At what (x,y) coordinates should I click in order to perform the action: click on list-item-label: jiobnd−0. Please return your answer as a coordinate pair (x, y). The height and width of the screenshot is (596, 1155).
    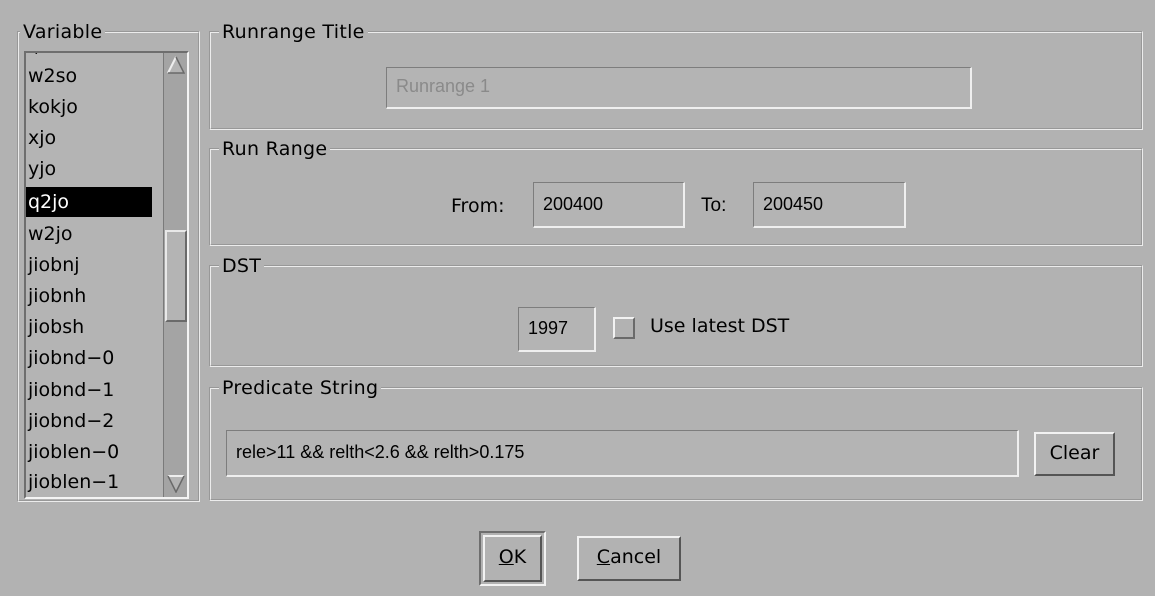
    Looking at the image, I should click on (71, 358).